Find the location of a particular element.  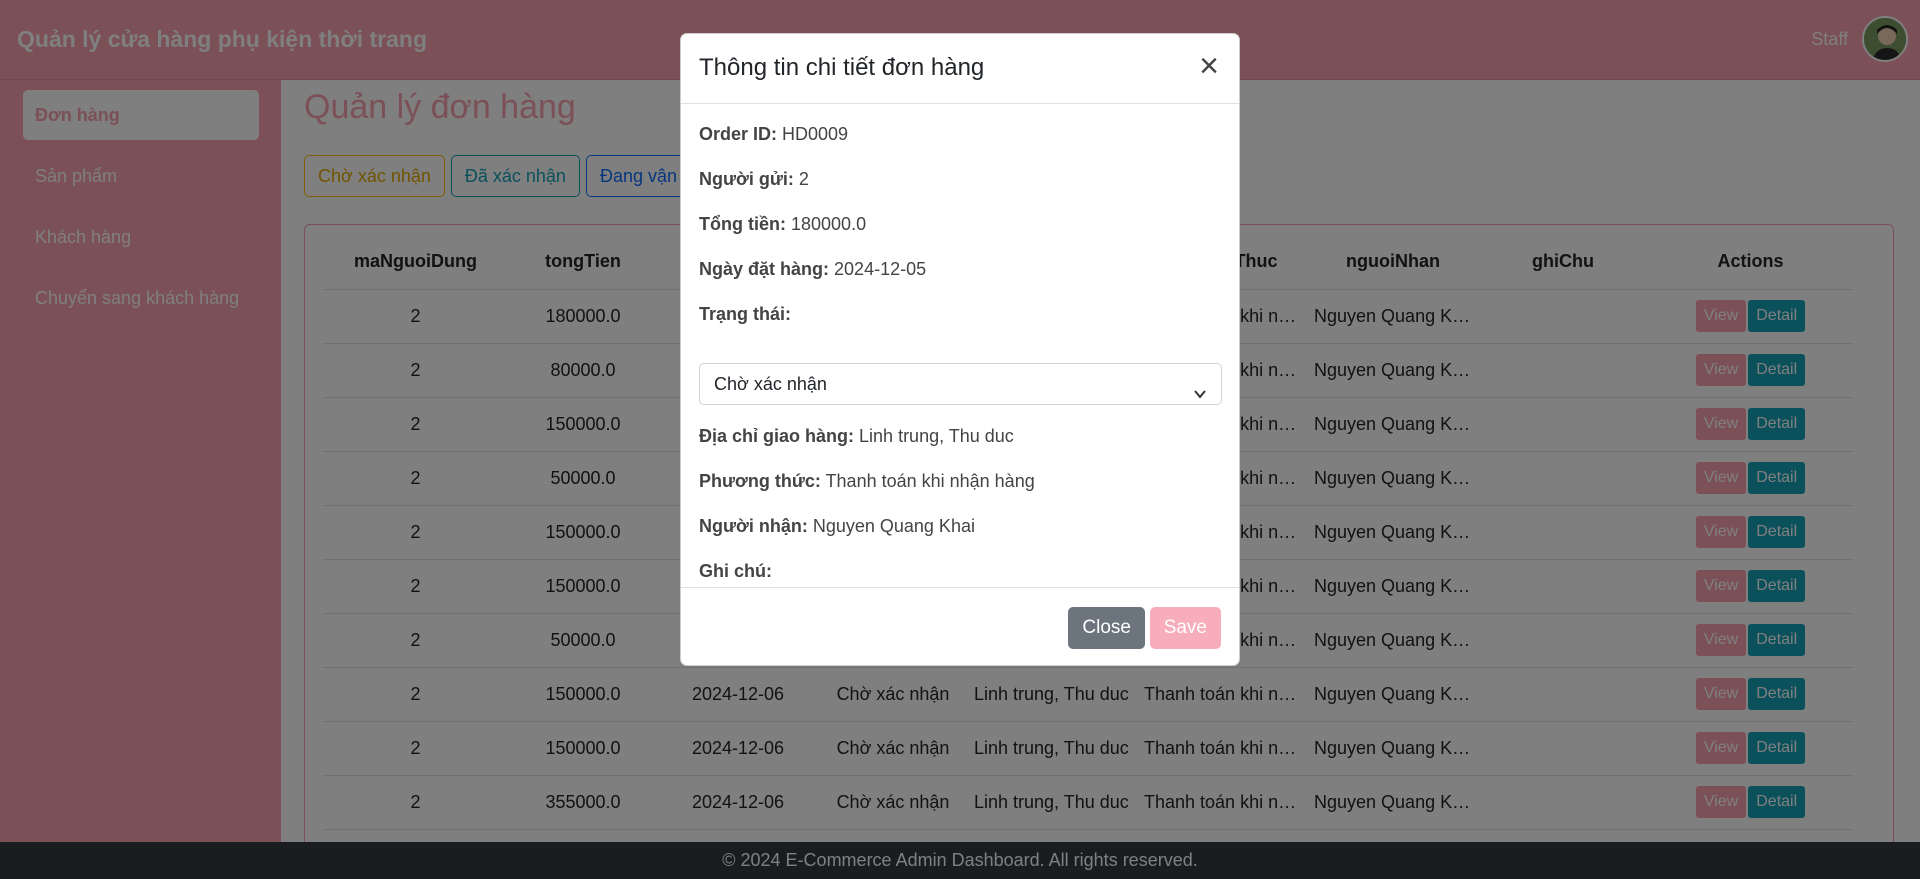

status-select: Chờ xác nhận is located at coordinates (960, 384).